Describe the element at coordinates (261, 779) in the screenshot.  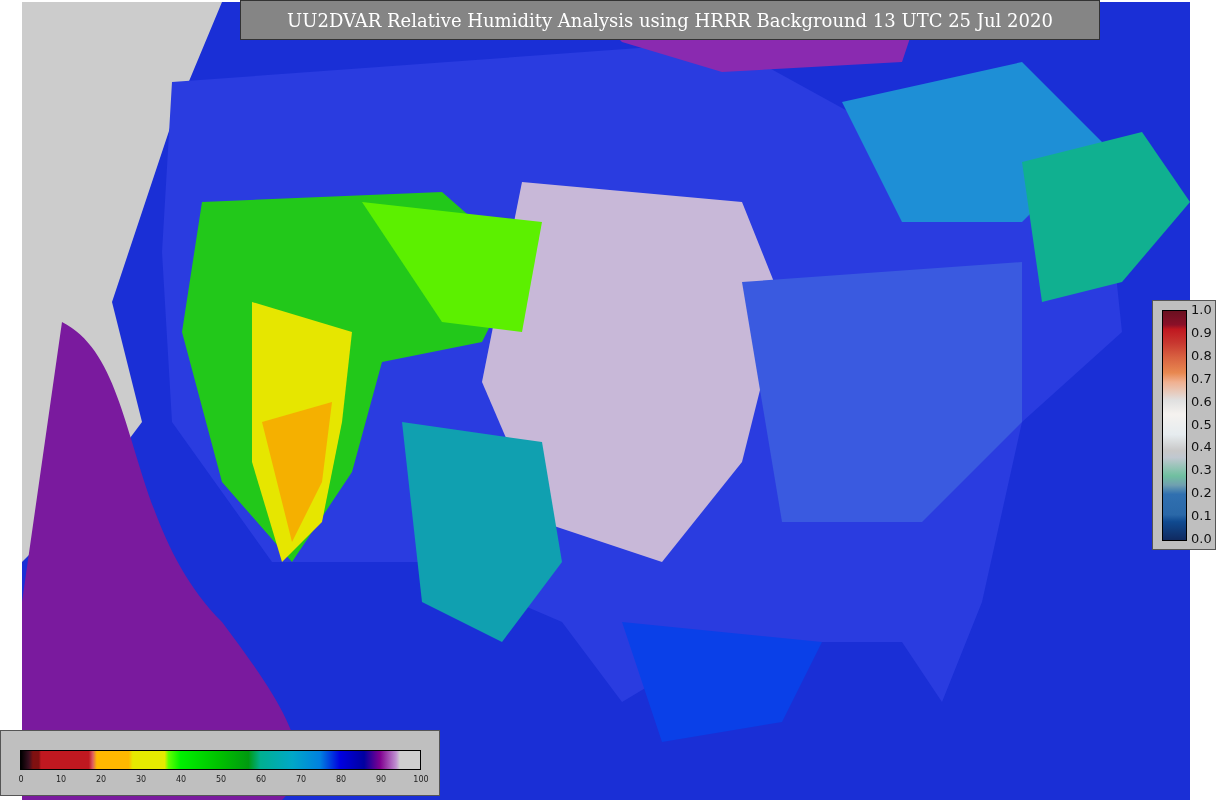
I see `tick-label: 60` at that location.